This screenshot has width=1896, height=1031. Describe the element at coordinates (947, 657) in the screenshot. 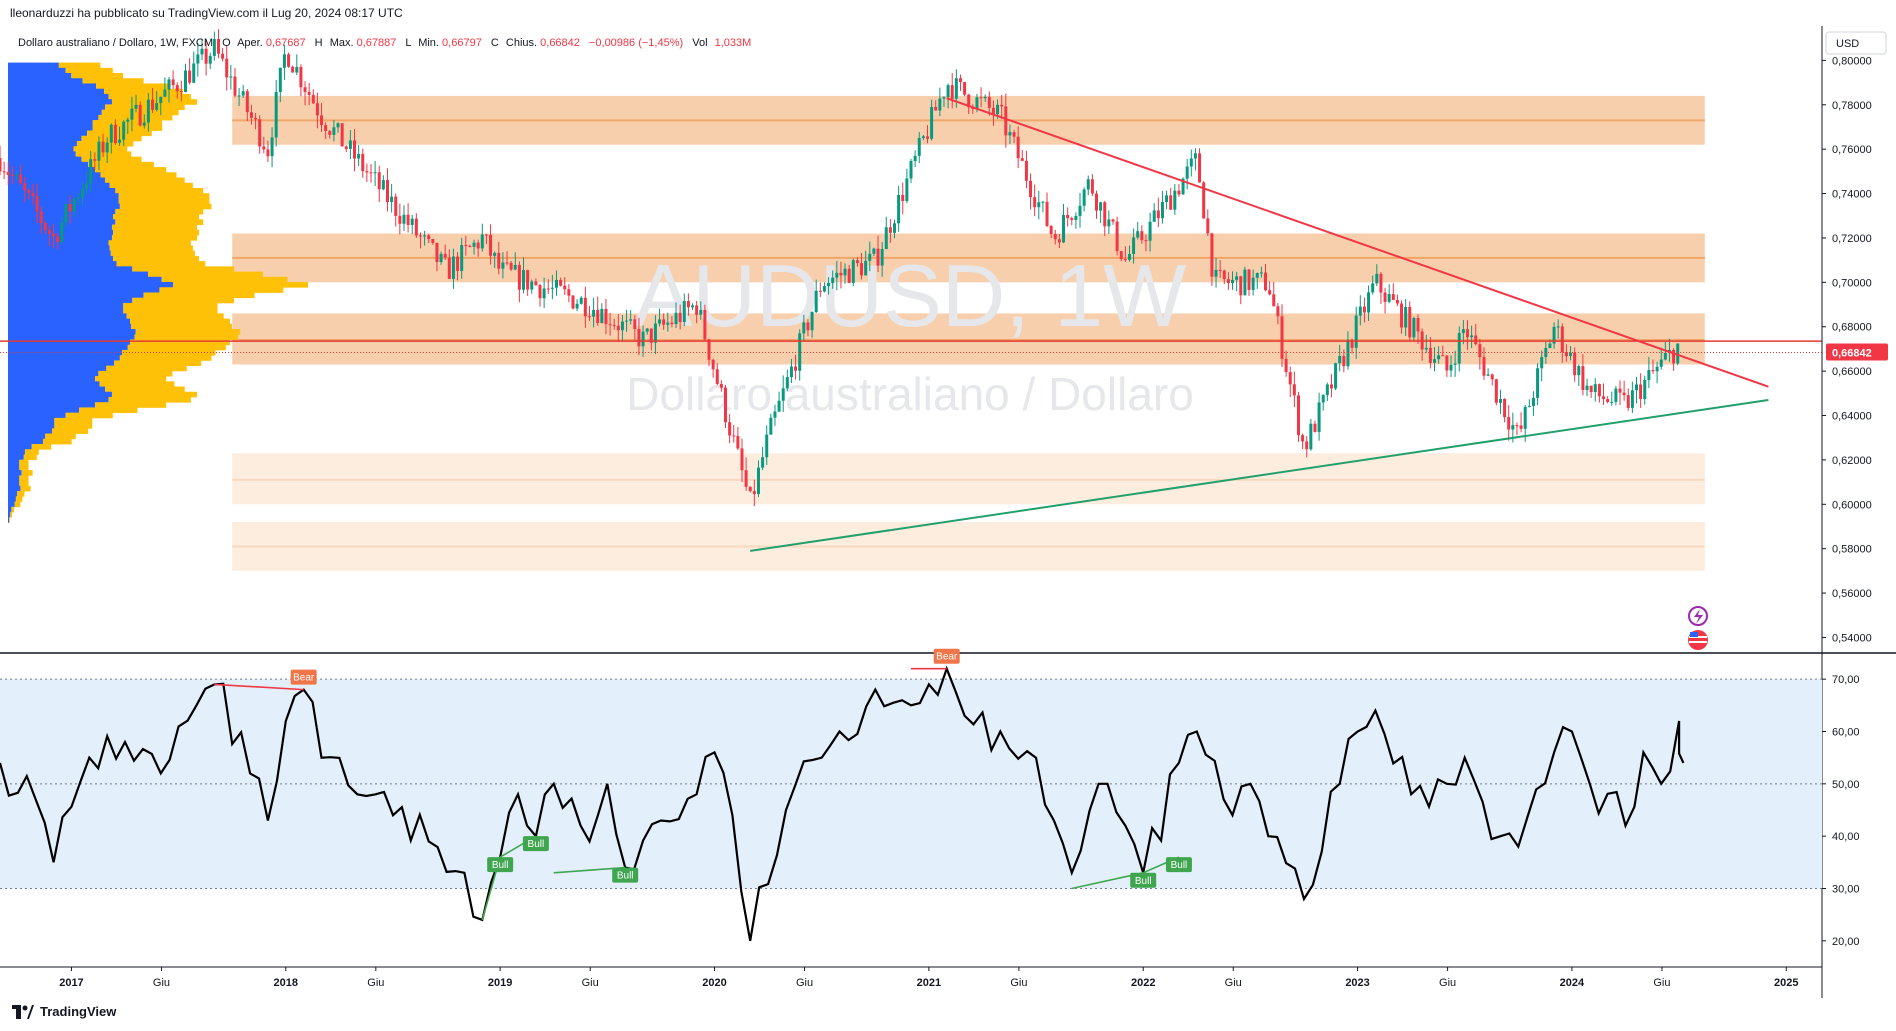

I see `bear-tag-label: Bear` at that location.